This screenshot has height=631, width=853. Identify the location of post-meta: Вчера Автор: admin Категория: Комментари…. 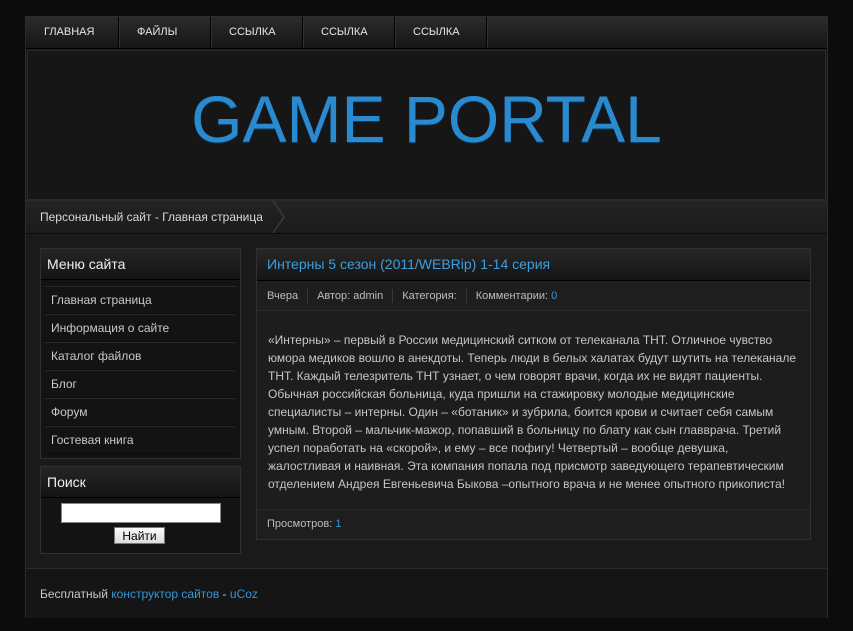
(533, 296).